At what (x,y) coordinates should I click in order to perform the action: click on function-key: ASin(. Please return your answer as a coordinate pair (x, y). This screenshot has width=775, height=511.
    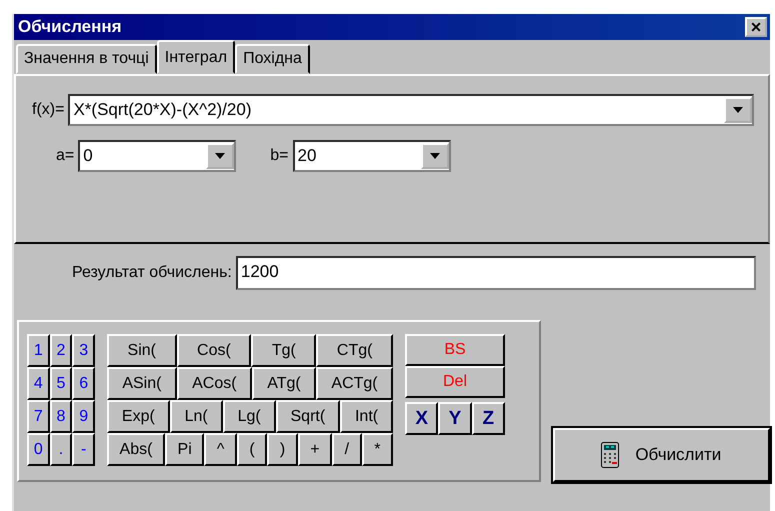
    Looking at the image, I should click on (142, 383).